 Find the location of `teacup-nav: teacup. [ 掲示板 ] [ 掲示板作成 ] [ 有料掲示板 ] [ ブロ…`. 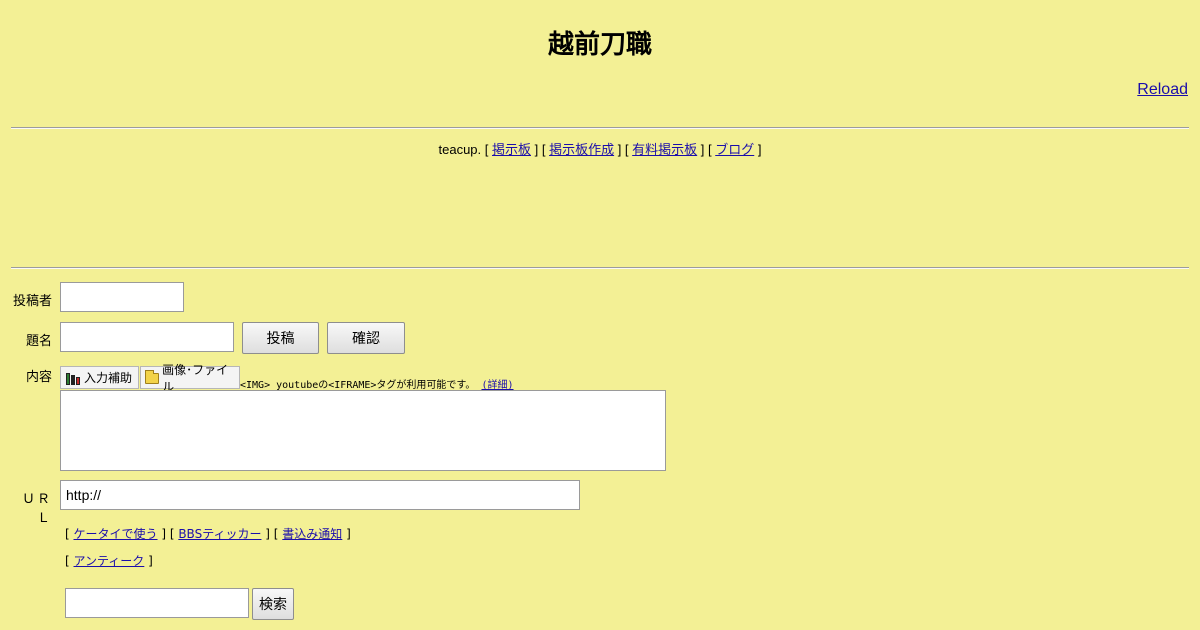

teacup-nav: teacup. [ 掲示板 ] [ 掲示板作成 ] [ 有料掲示板 ] [ ブロ… is located at coordinates (600, 149).